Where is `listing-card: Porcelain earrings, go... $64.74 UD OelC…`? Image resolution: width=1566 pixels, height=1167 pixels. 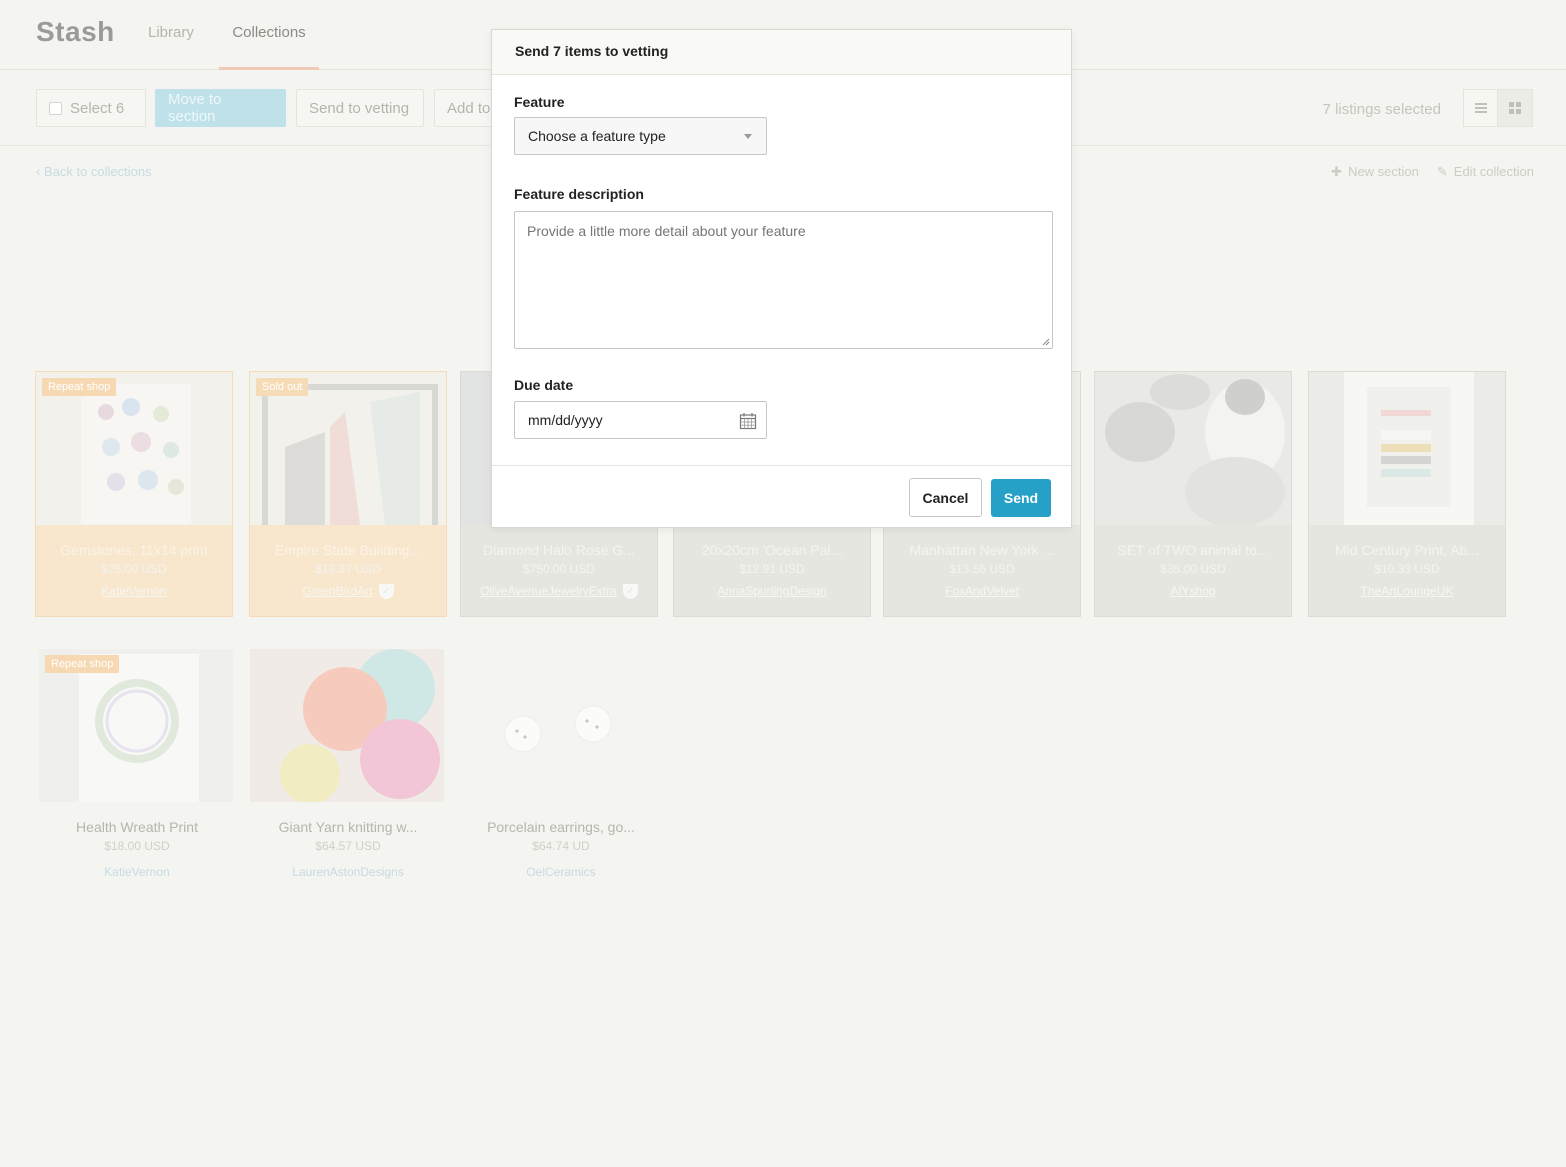 listing-card: Porcelain earrings, go... $64.74 UD OelC… is located at coordinates (561, 769).